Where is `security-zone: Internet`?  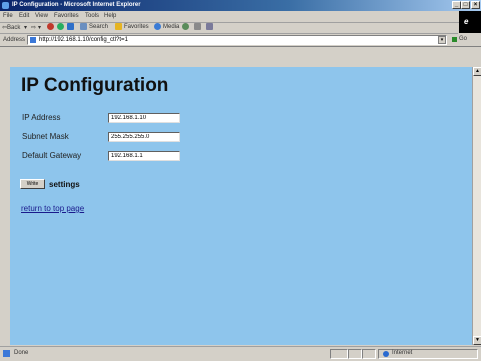 security-zone: Internet is located at coordinates (402, 353).